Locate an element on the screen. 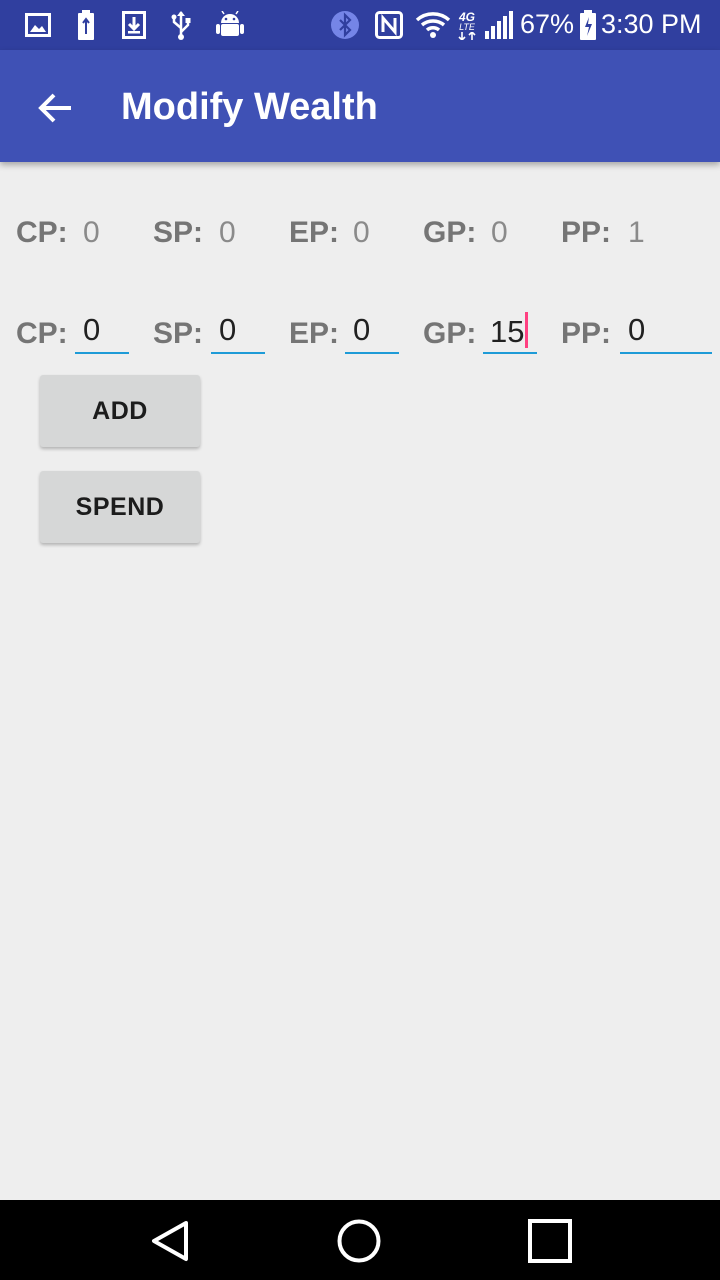 The width and height of the screenshot is (720, 1280). gp-value: 0 is located at coordinates (499, 232).